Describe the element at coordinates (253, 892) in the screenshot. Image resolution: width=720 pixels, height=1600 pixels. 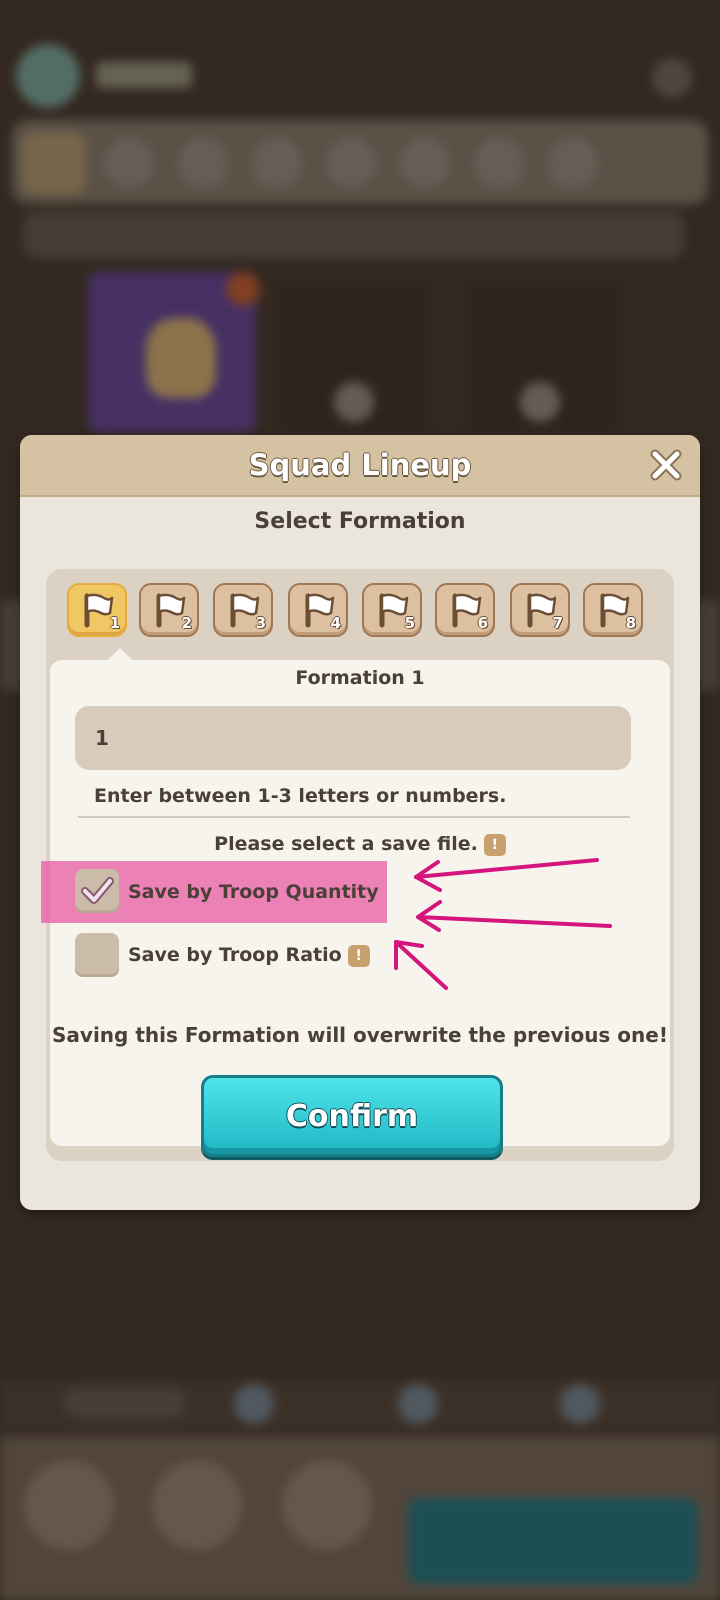
I see `troop-quantity-label: Save by Troop Quantity` at that location.